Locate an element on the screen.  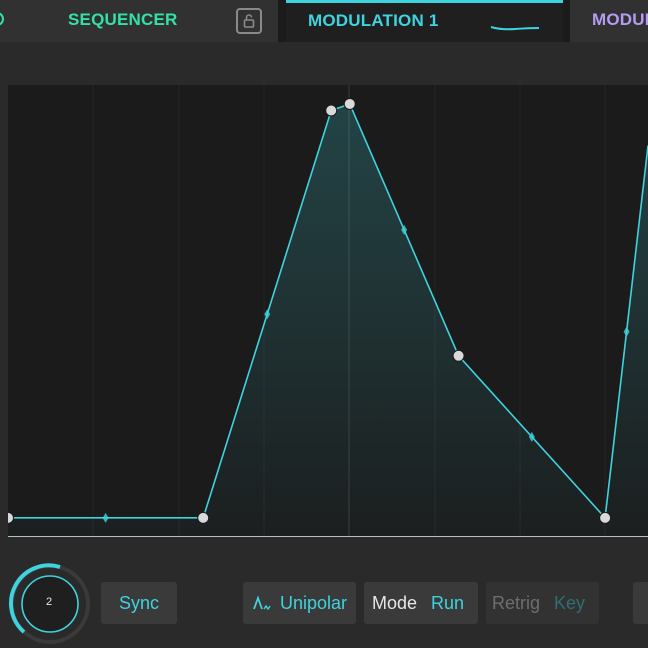
retrig-selector: Retrig Key is located at coordinates (542, 603).